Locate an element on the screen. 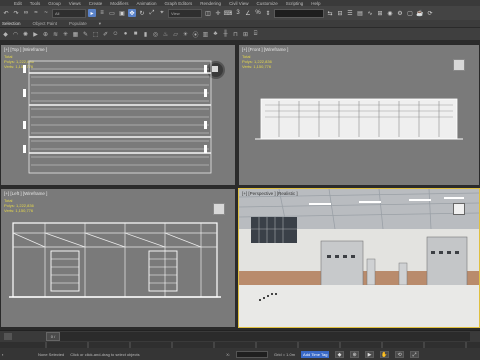 Image resolution: width=480 pixels, height=360 pixels. add-time-tag-button: Add Time Tag is located at coordinates (315, 354).